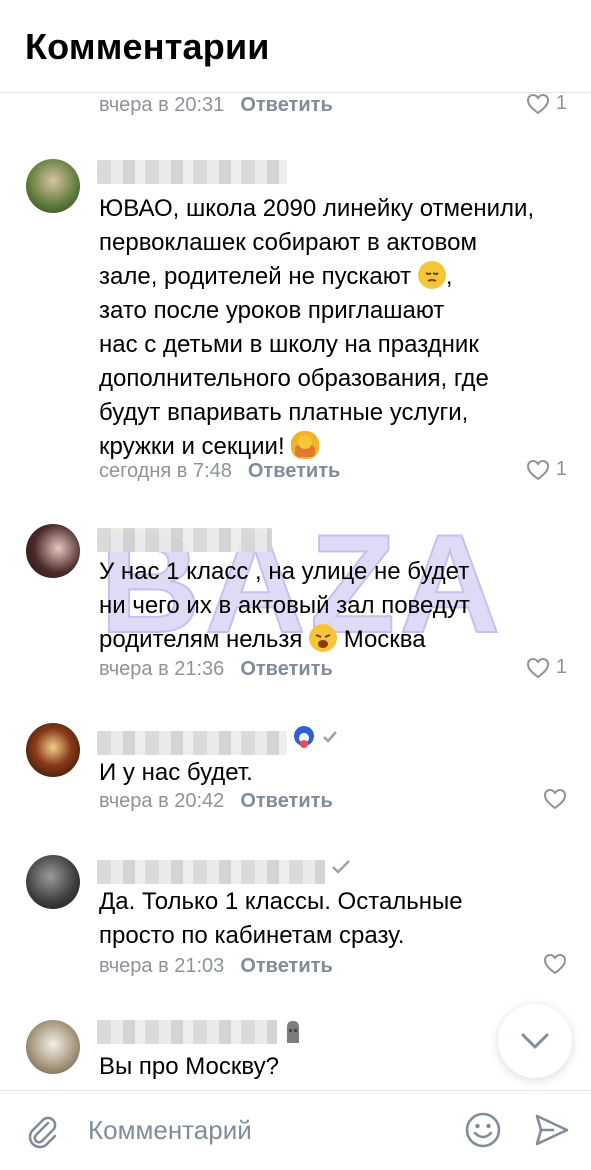  What do you see at coordinates (165, 471) in the screenshot?
I see `comment-date: сегодня в 7:48` at bounding box center [165, 471].